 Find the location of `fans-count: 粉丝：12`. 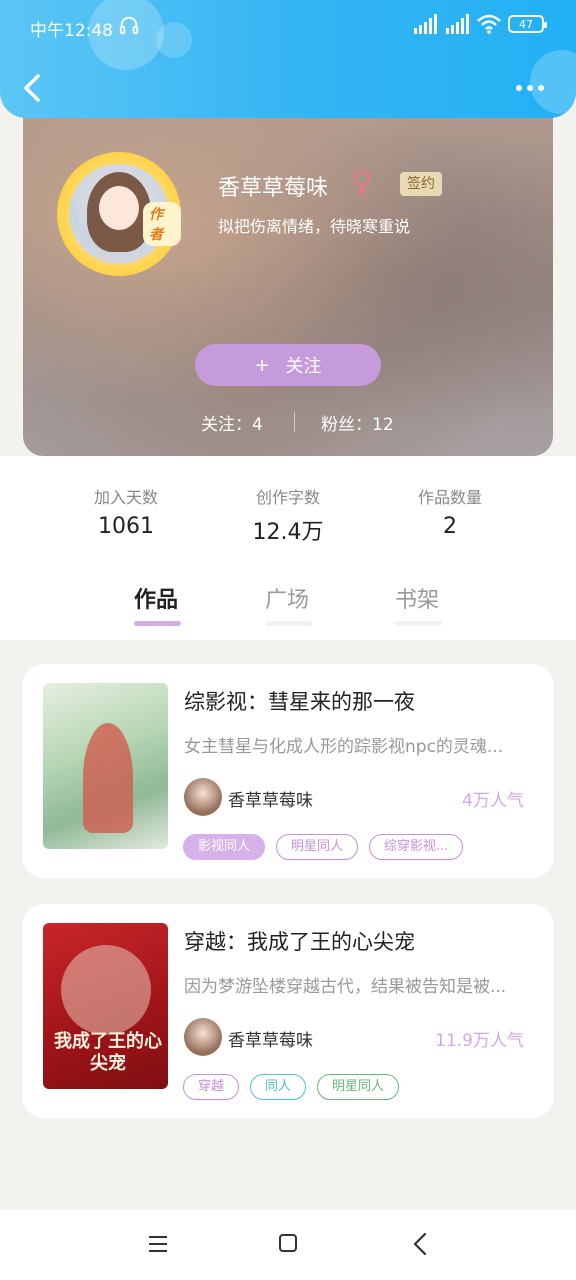

fans-count: 粉丝：12 is located at coordinates (357, 422).